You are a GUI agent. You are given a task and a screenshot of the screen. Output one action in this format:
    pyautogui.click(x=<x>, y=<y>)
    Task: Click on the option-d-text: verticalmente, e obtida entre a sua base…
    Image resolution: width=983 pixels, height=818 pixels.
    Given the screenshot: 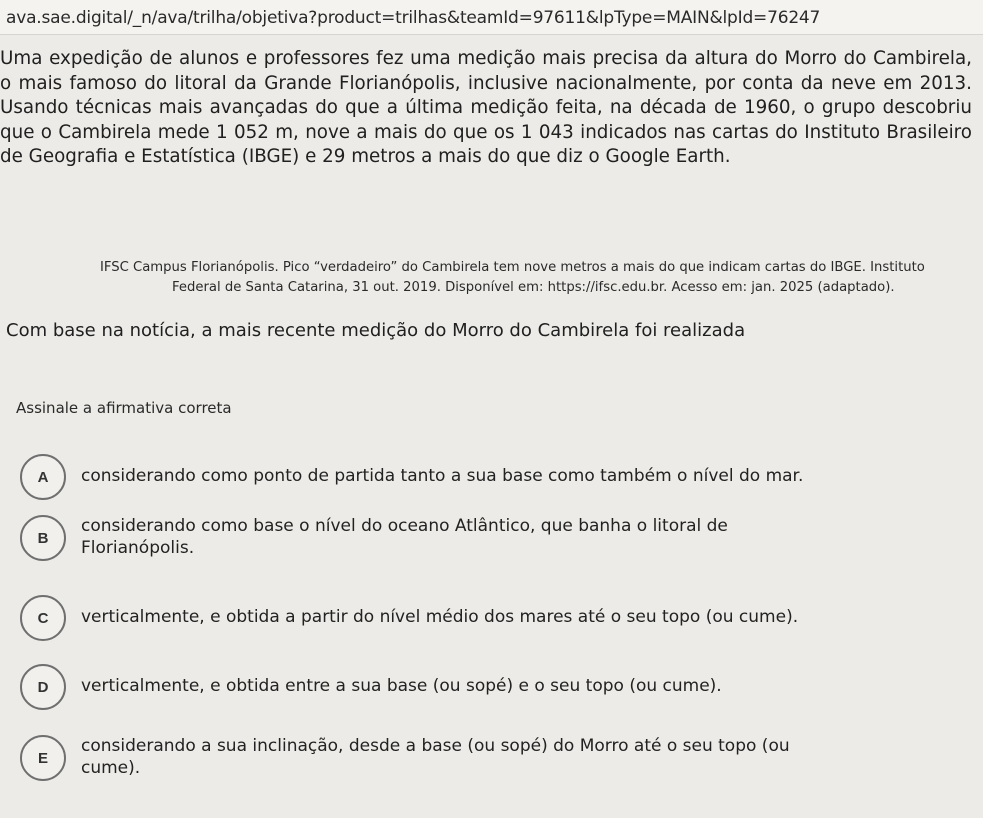 What is the action you would take?
    pyautogui.click(x=506, y=680)
    